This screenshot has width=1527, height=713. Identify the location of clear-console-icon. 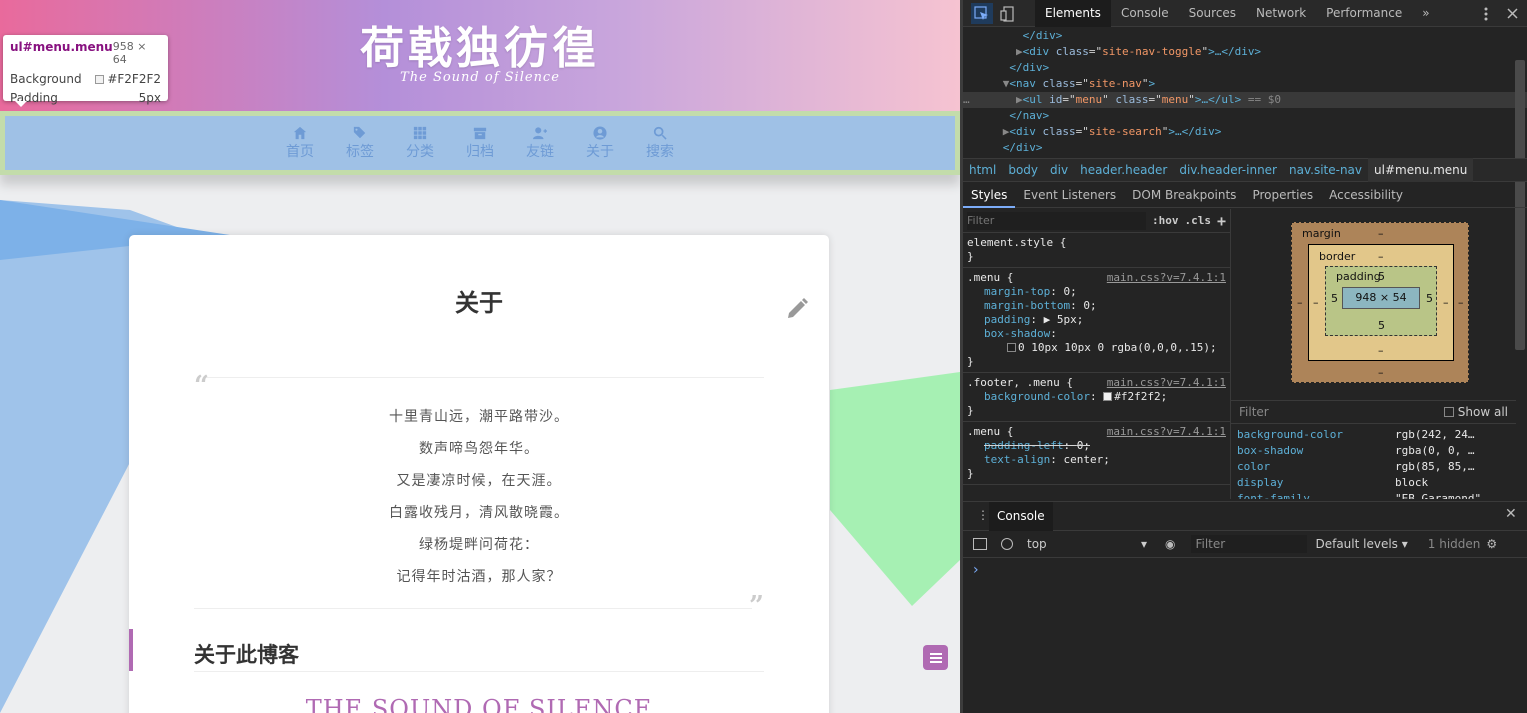
(1007, 544).